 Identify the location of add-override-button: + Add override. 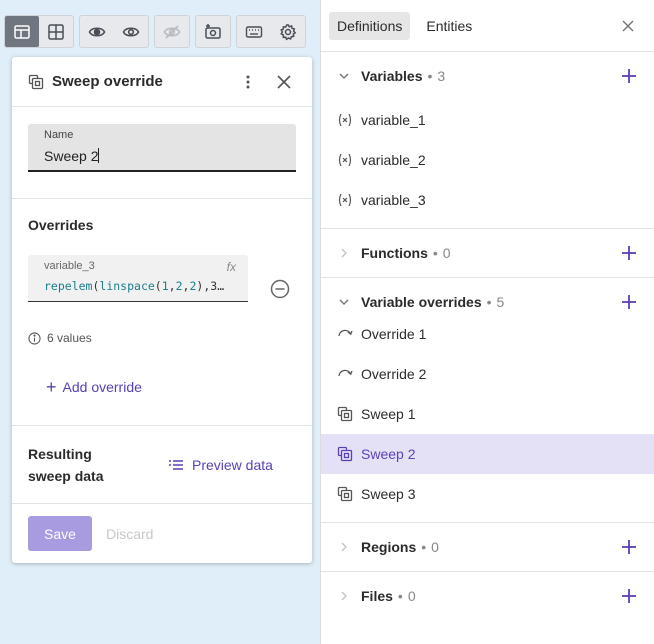
(94, 387).